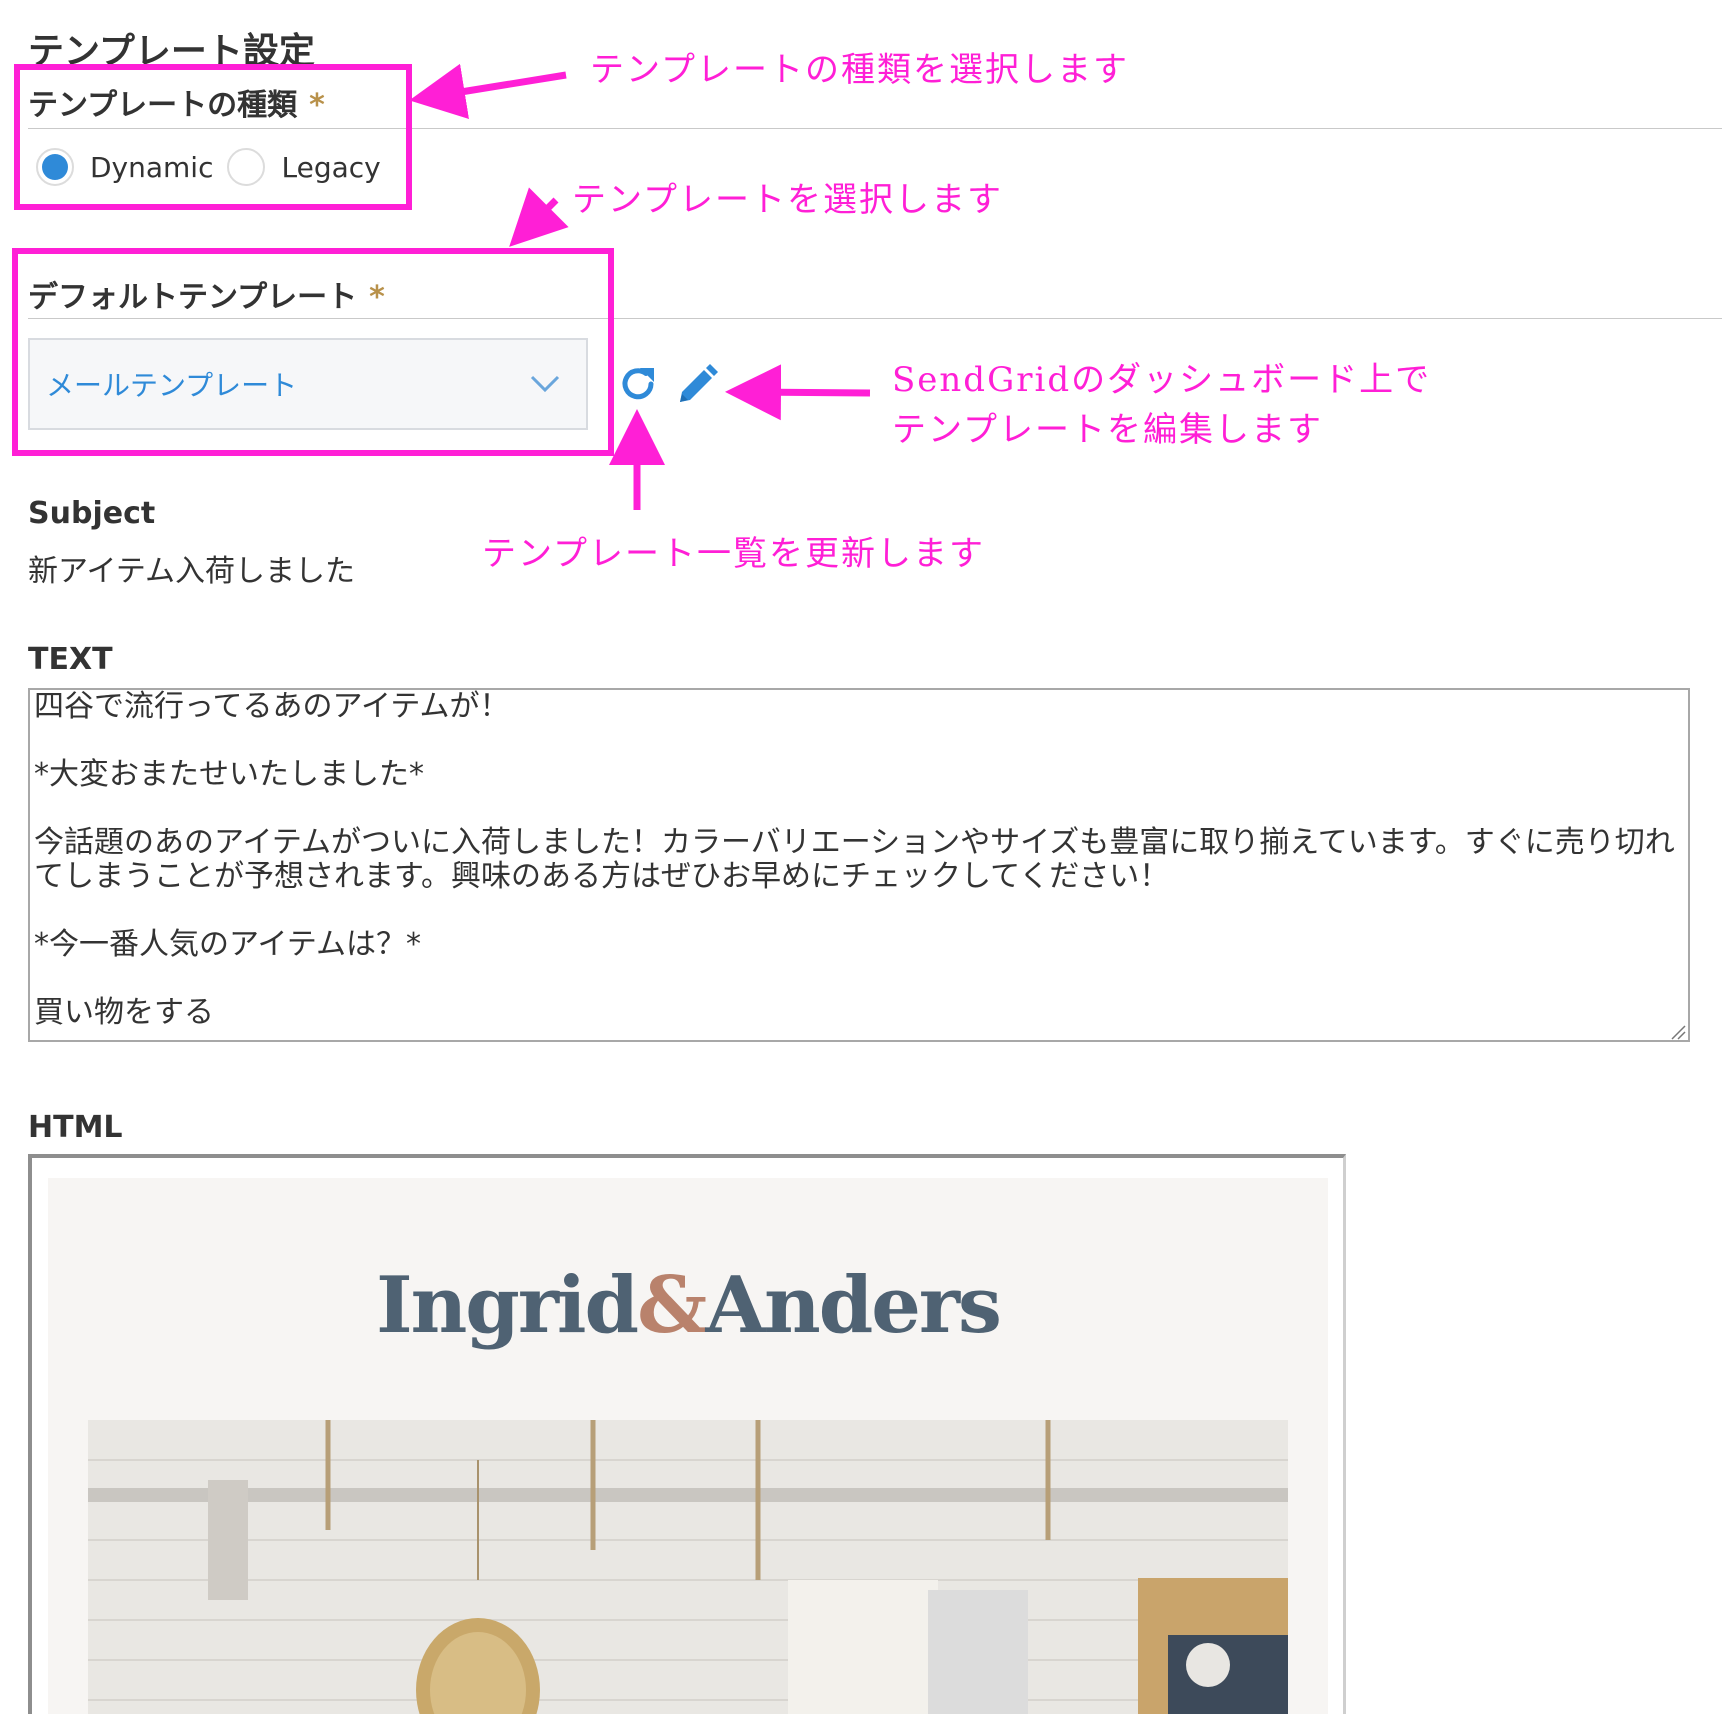  Describe the element at coordinates (539, 217) in the screenshot. I see `arrow-to-template-box` at that location.